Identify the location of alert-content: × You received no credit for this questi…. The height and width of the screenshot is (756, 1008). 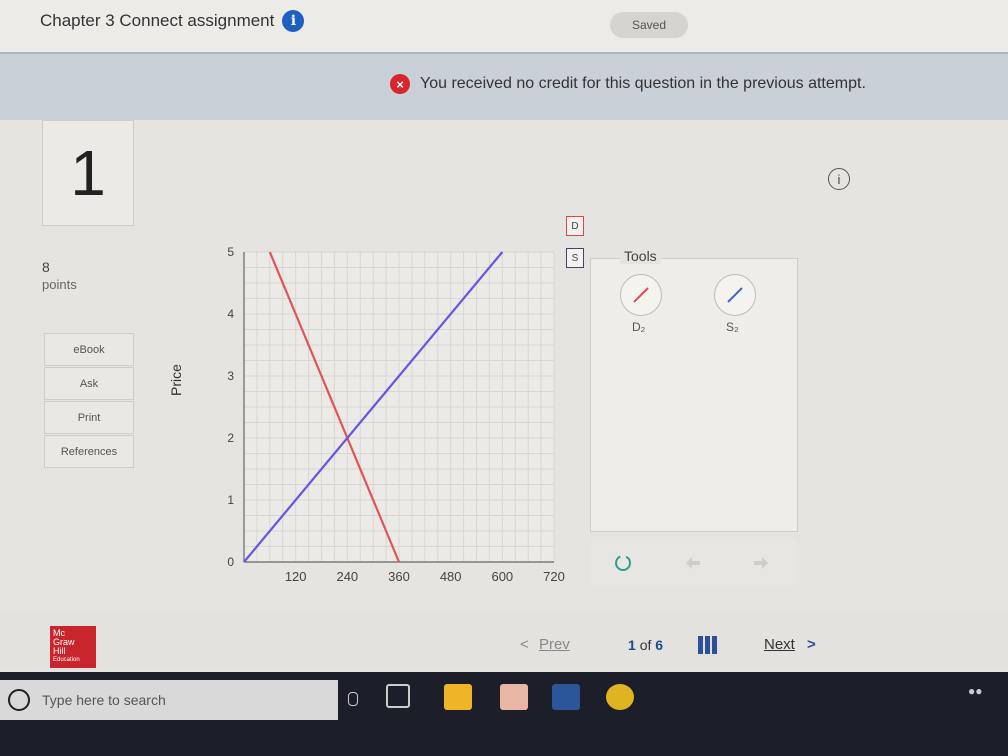
(628, 84).